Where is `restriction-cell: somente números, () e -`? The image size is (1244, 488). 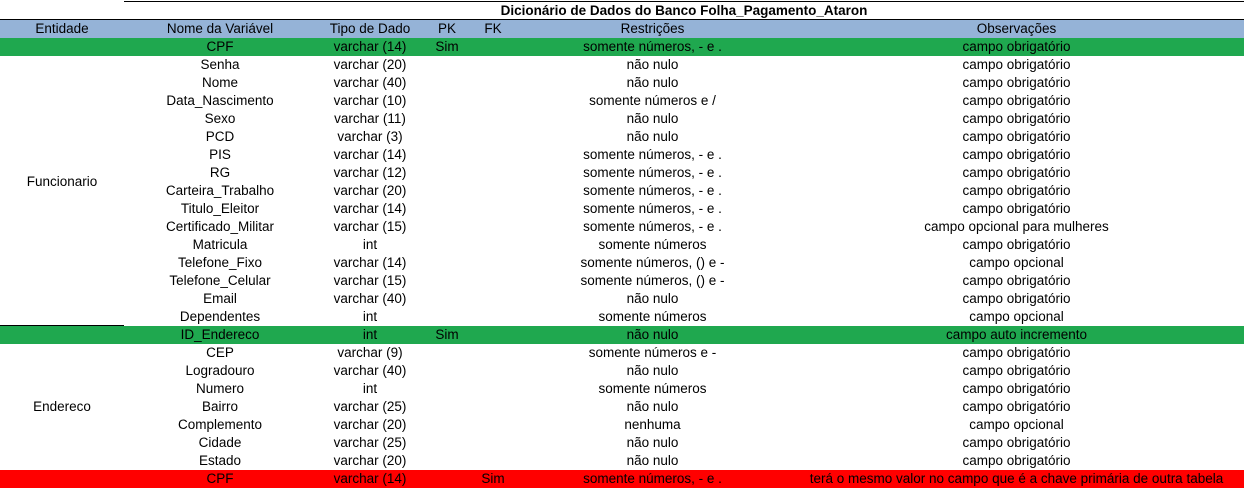
restriction-cell: somente números, () e - is located at coordinates (652, 262).